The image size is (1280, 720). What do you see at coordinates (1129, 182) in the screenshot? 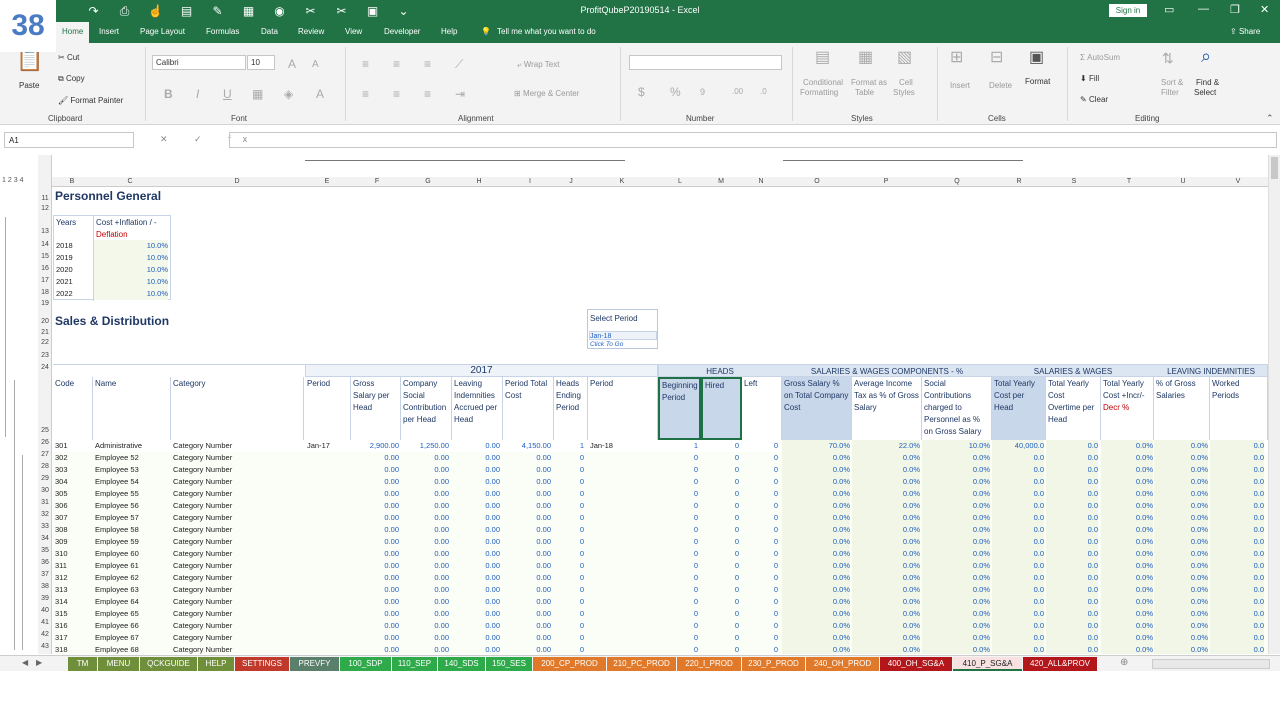
I see `column-header: T` at bounding box center [1129, 182].